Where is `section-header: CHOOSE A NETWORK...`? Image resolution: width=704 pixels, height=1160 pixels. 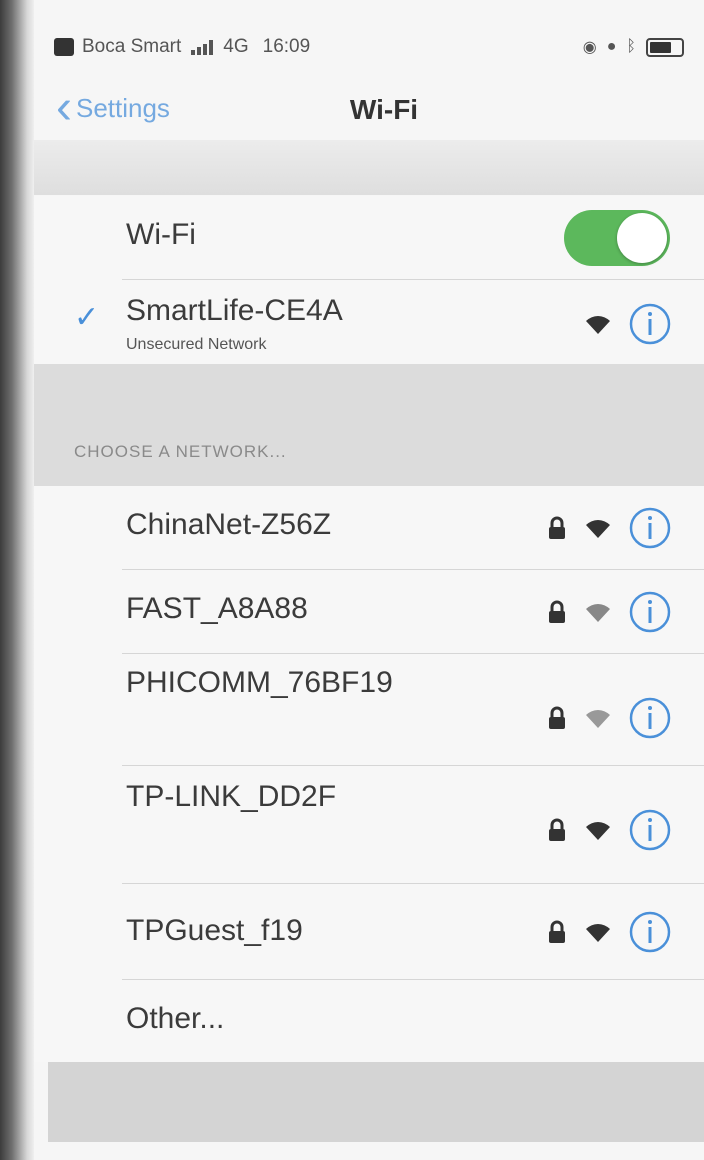 section-header: CHOOSE A NETWORK... is located at coordinates (180, 451).